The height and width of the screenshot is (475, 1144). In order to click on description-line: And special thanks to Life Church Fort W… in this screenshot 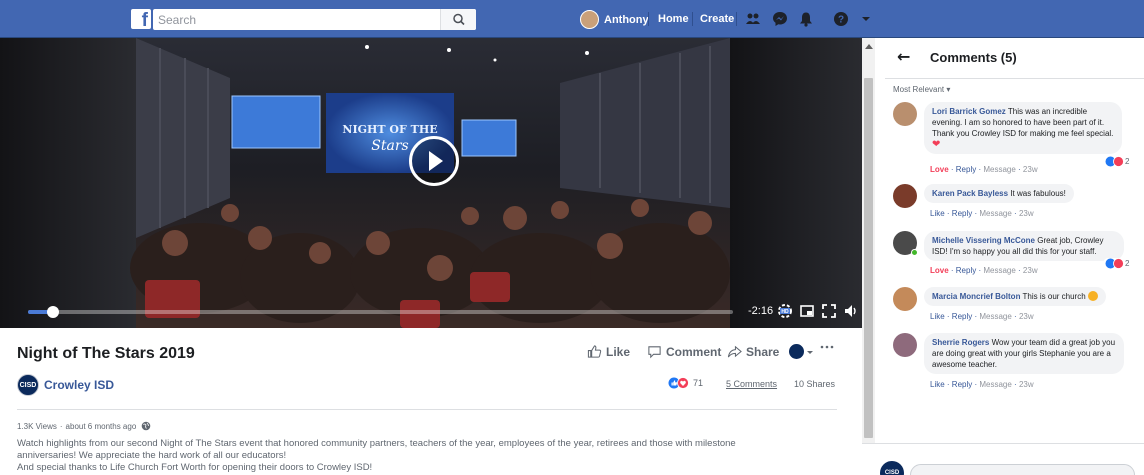, I will do `click(195, 467)`.